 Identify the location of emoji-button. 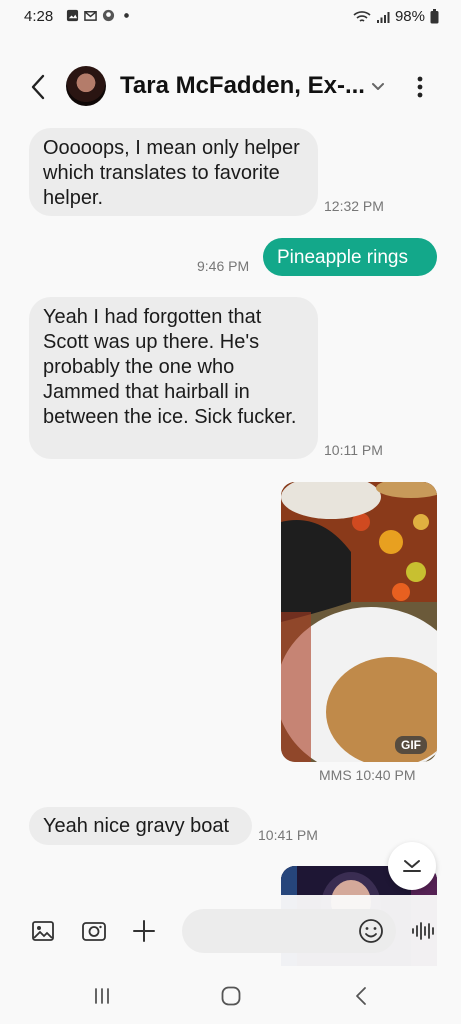
(371, 931).